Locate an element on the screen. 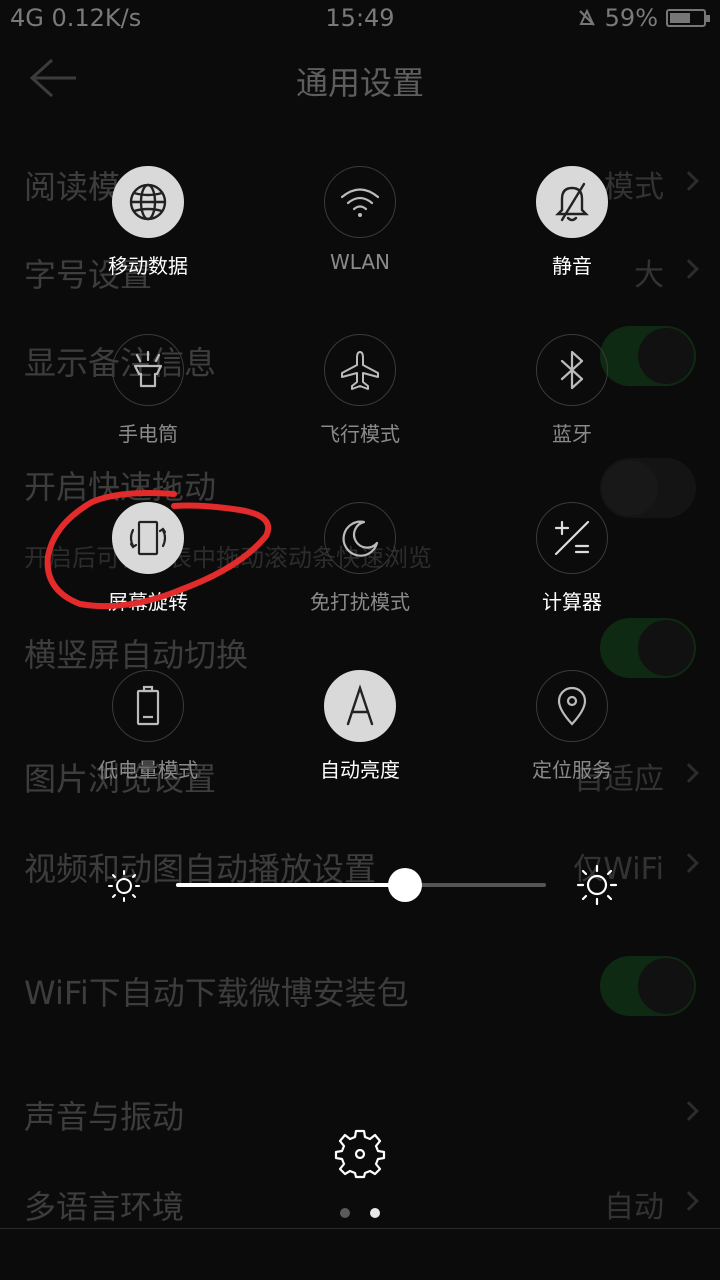 The width and height of the screenshot is (720, 1280). divider is located at coordinates (360, 1228).